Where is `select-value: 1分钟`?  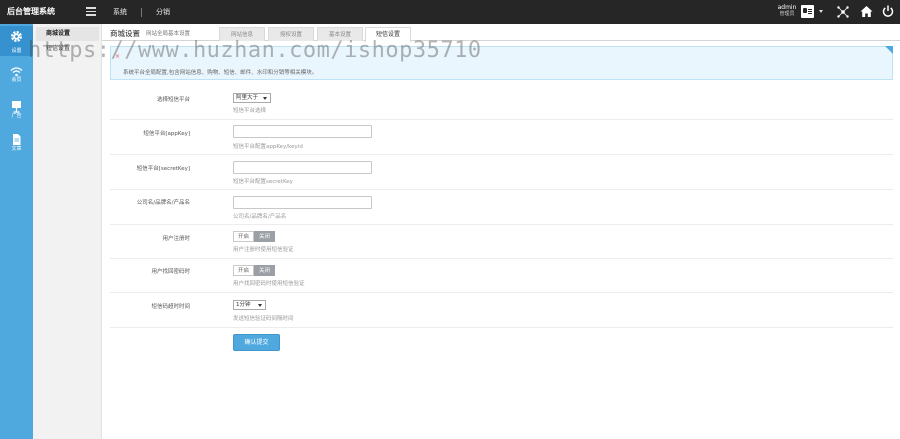 select-value: 1分钟 is located at coordinates (243, 305).